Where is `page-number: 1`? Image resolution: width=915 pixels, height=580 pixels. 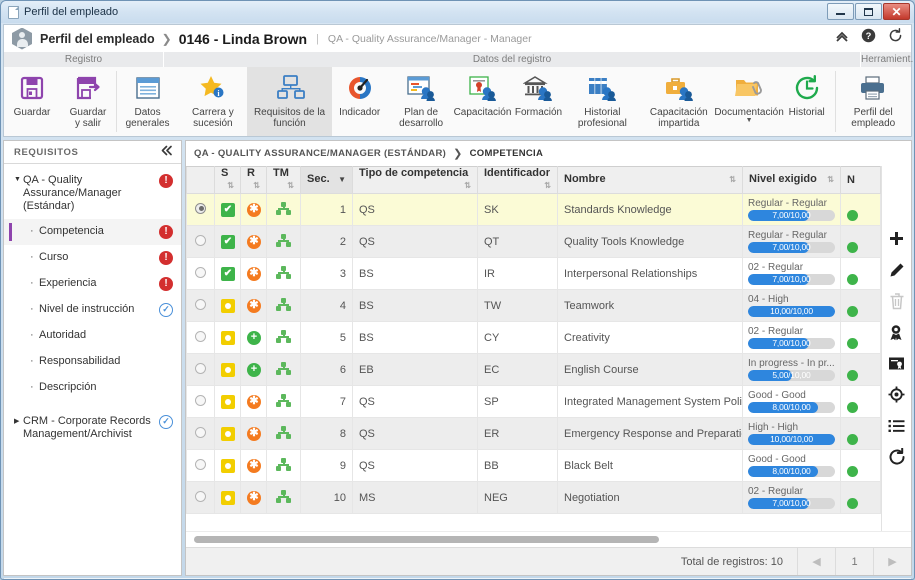 page-number: 1 is located at coordinates (854, 561).